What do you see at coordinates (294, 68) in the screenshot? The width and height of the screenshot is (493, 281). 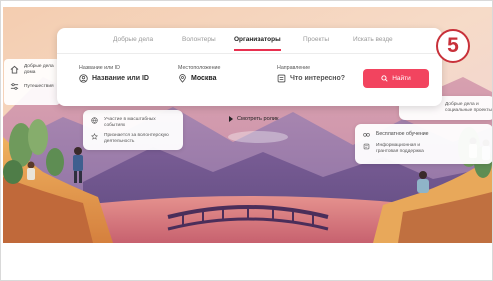 I see `direction-field-label: Направление` at bounding box center [294, 68].